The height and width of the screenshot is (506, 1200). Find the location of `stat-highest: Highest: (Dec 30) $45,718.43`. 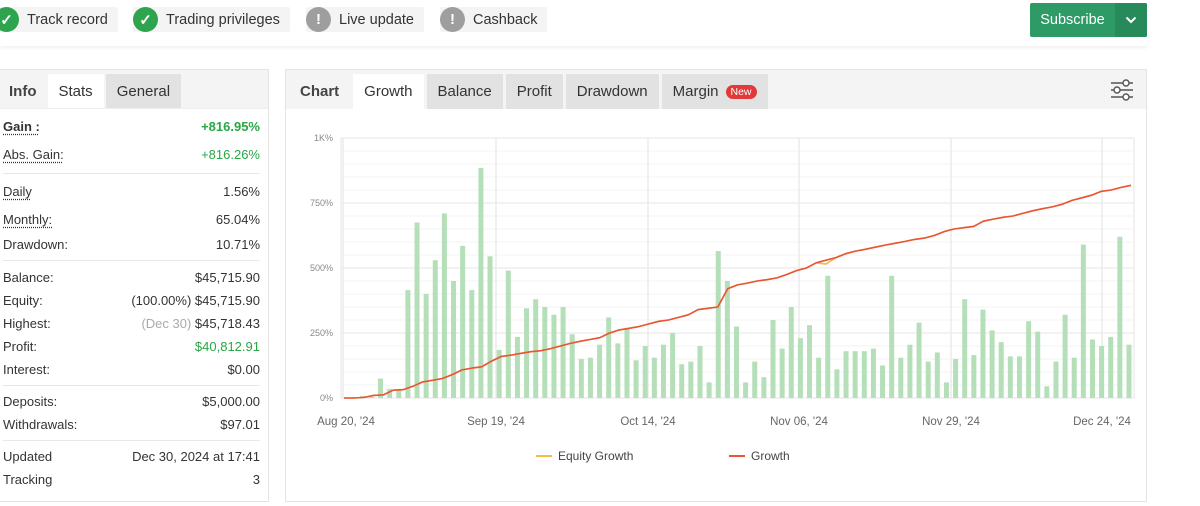

stat-highest: Highest: (Dec 30) $45,718.43 is located at coordinates (134, 323).